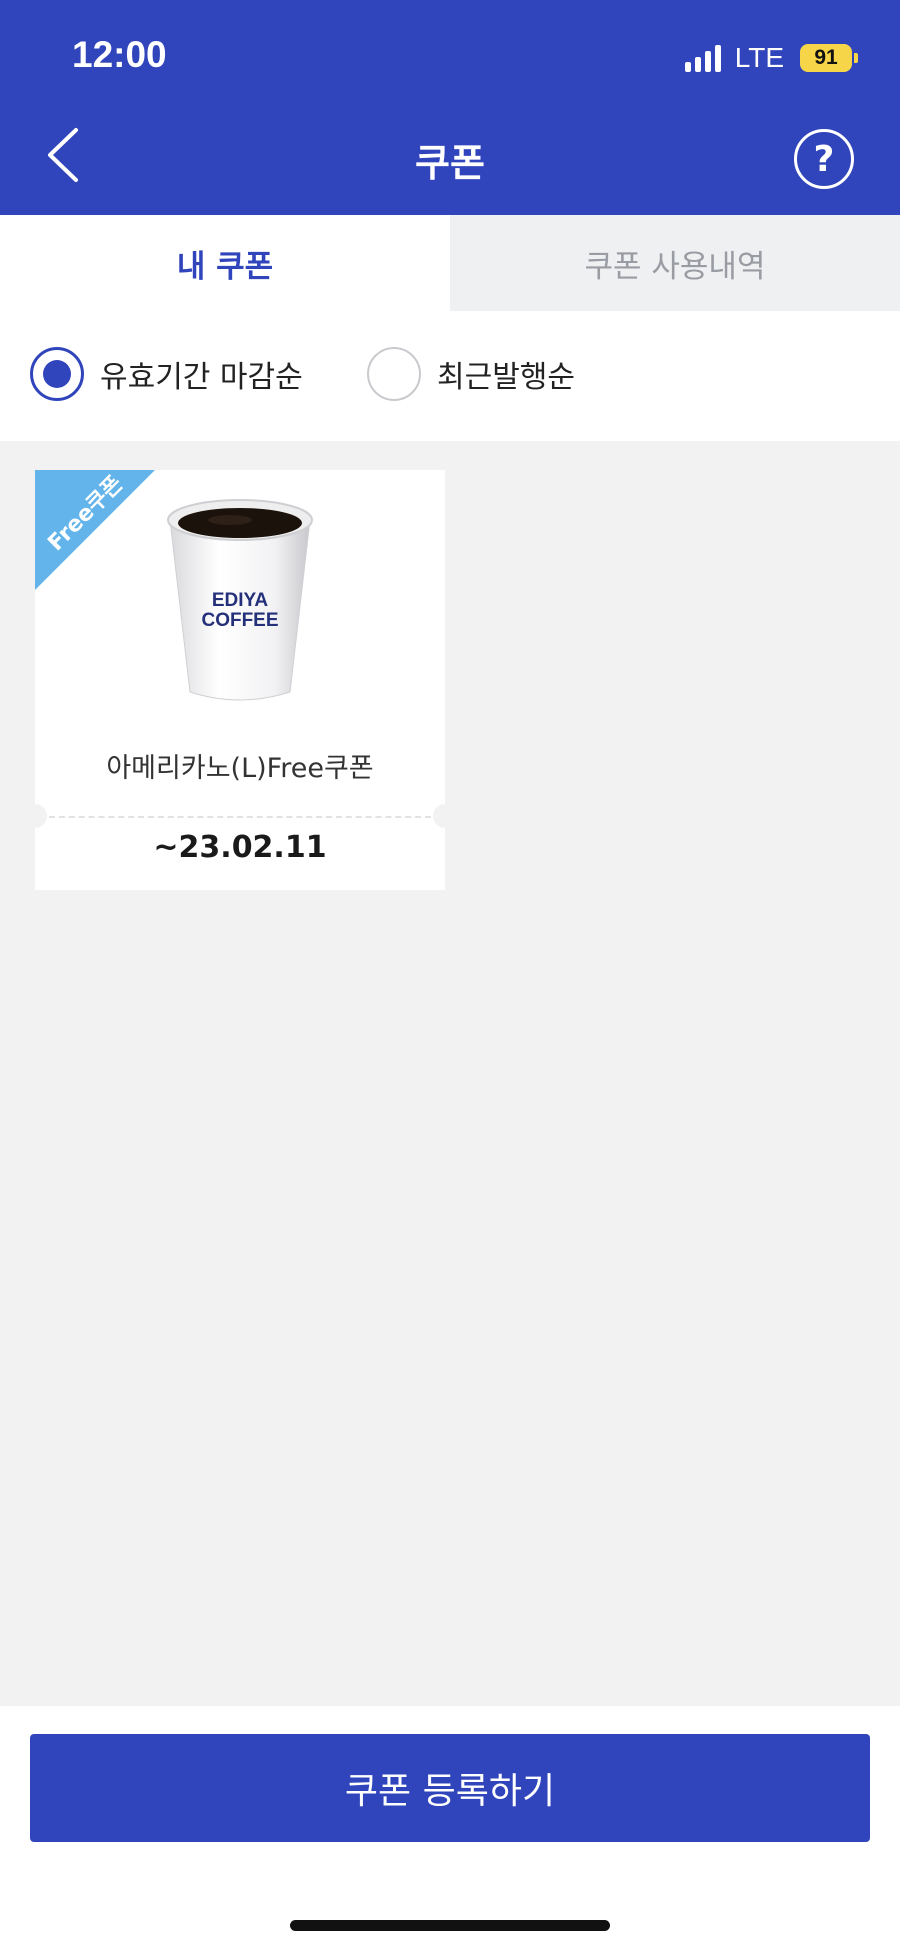 The height and width of the screenshot is (1948, 900). I want to click on status-indicators: LTE 91, so click(771, 58).